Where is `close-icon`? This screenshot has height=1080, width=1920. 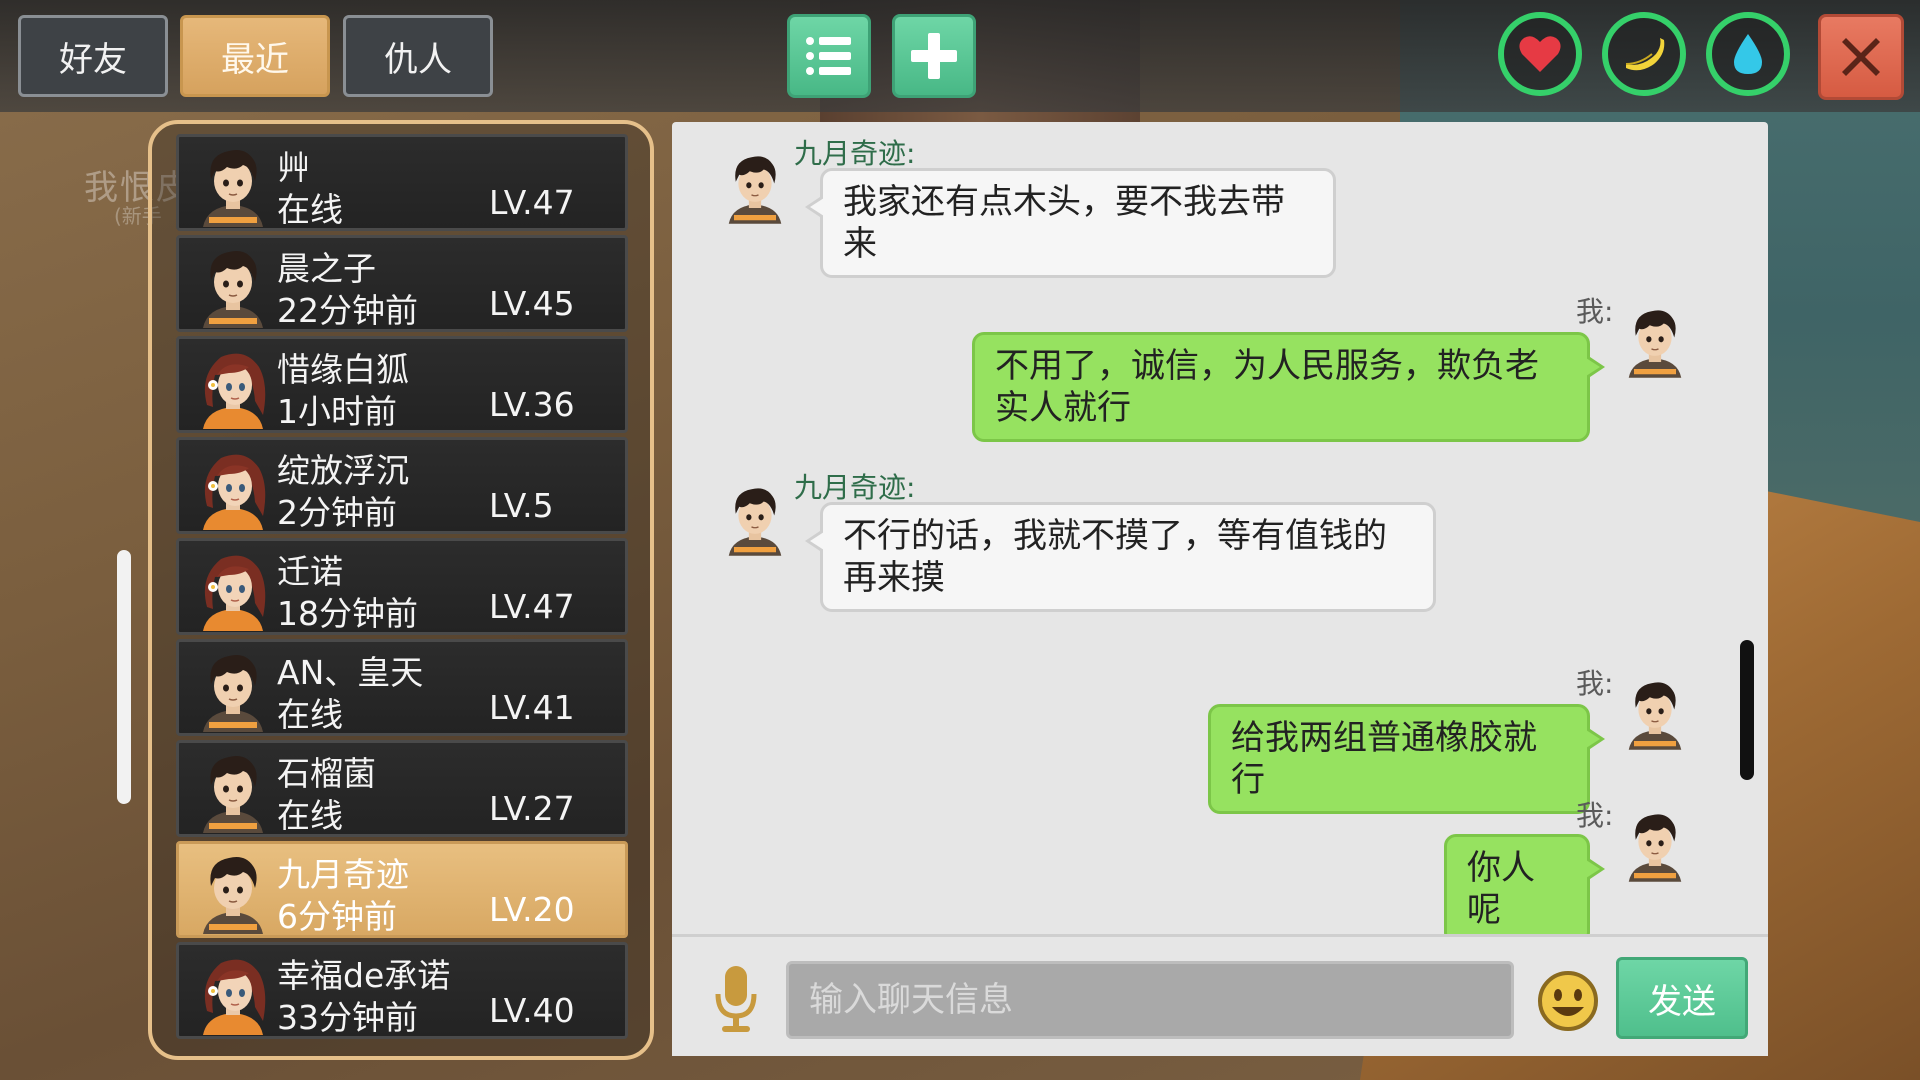 close-icon is located at coordinates (1861, 57).